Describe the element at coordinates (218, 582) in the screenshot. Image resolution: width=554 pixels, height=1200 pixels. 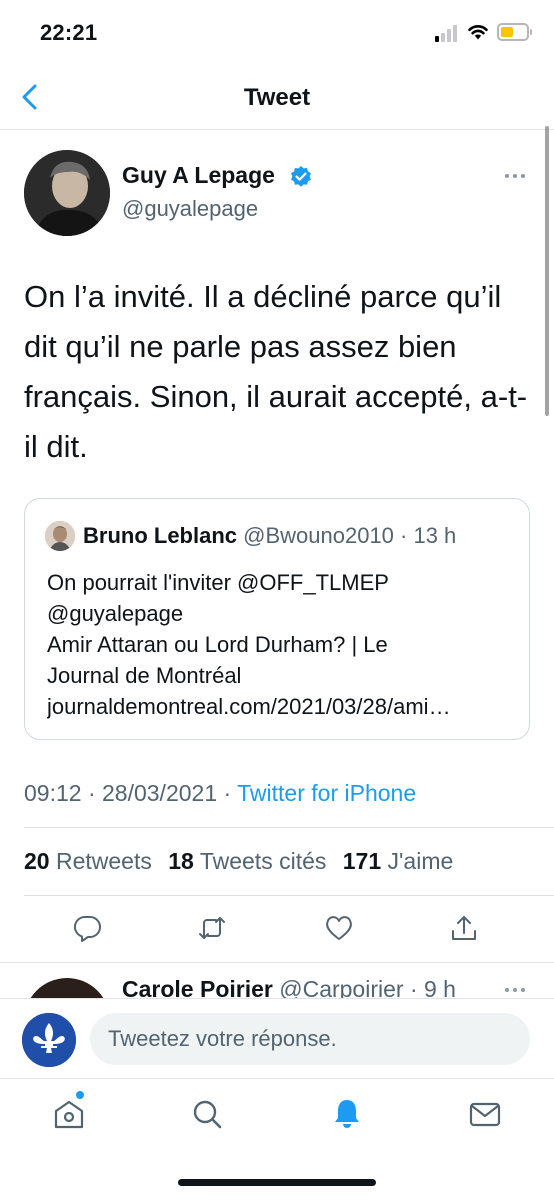
I see `quoted-line: On pourrait l'inviter @OFF_TLMEP` at that location.